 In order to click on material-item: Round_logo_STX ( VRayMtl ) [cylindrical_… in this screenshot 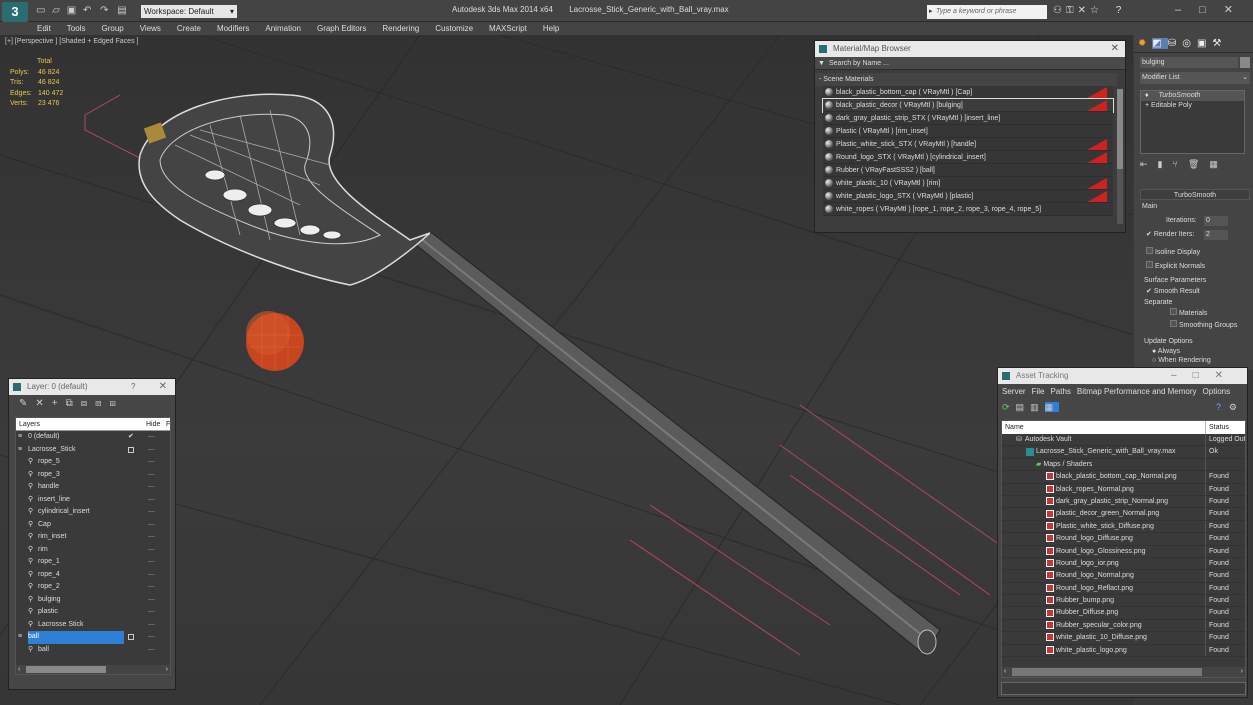, I will do `click(968, 157)`.